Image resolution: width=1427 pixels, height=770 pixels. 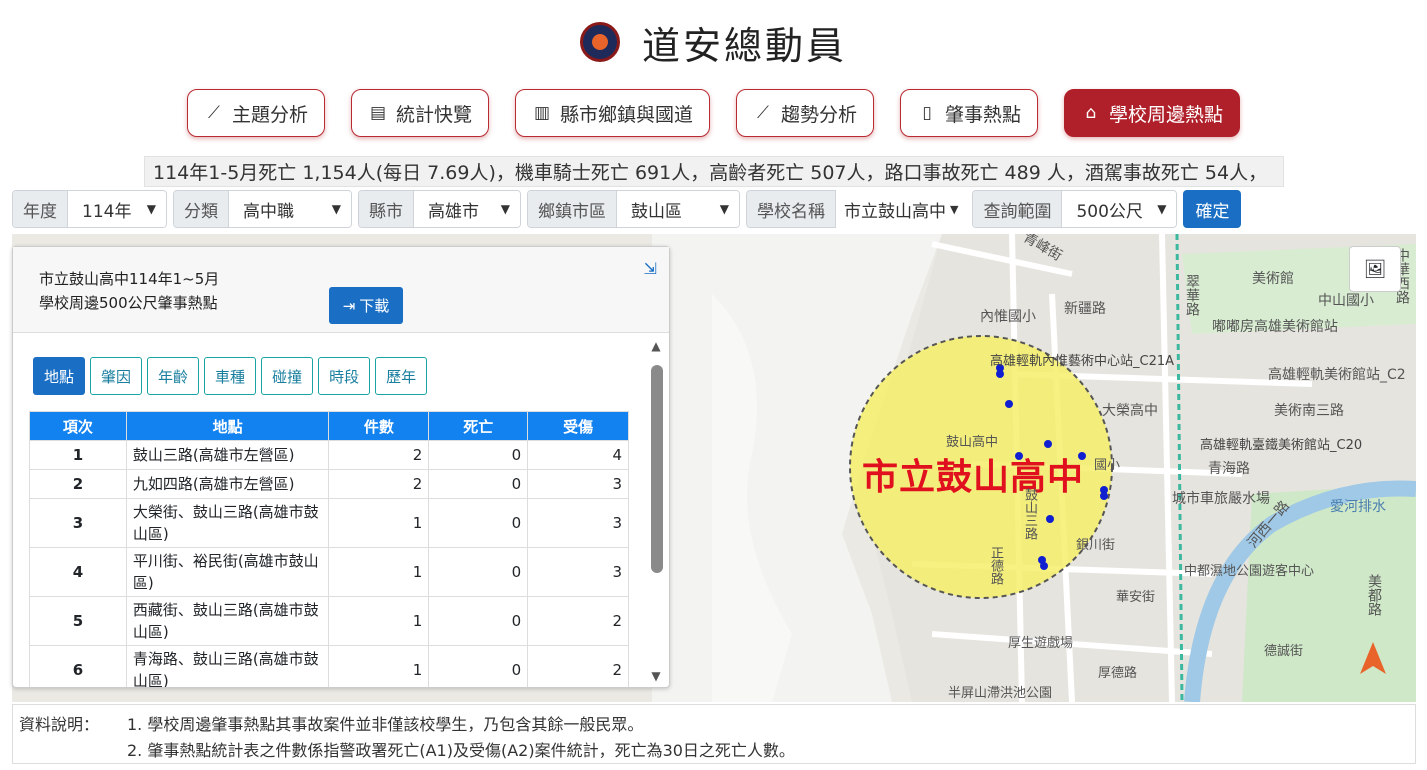 What do you see at coordinates (1373, 658) in the screenshot?
I see `north-arrow-icon` at bounding box center [1373, 658].